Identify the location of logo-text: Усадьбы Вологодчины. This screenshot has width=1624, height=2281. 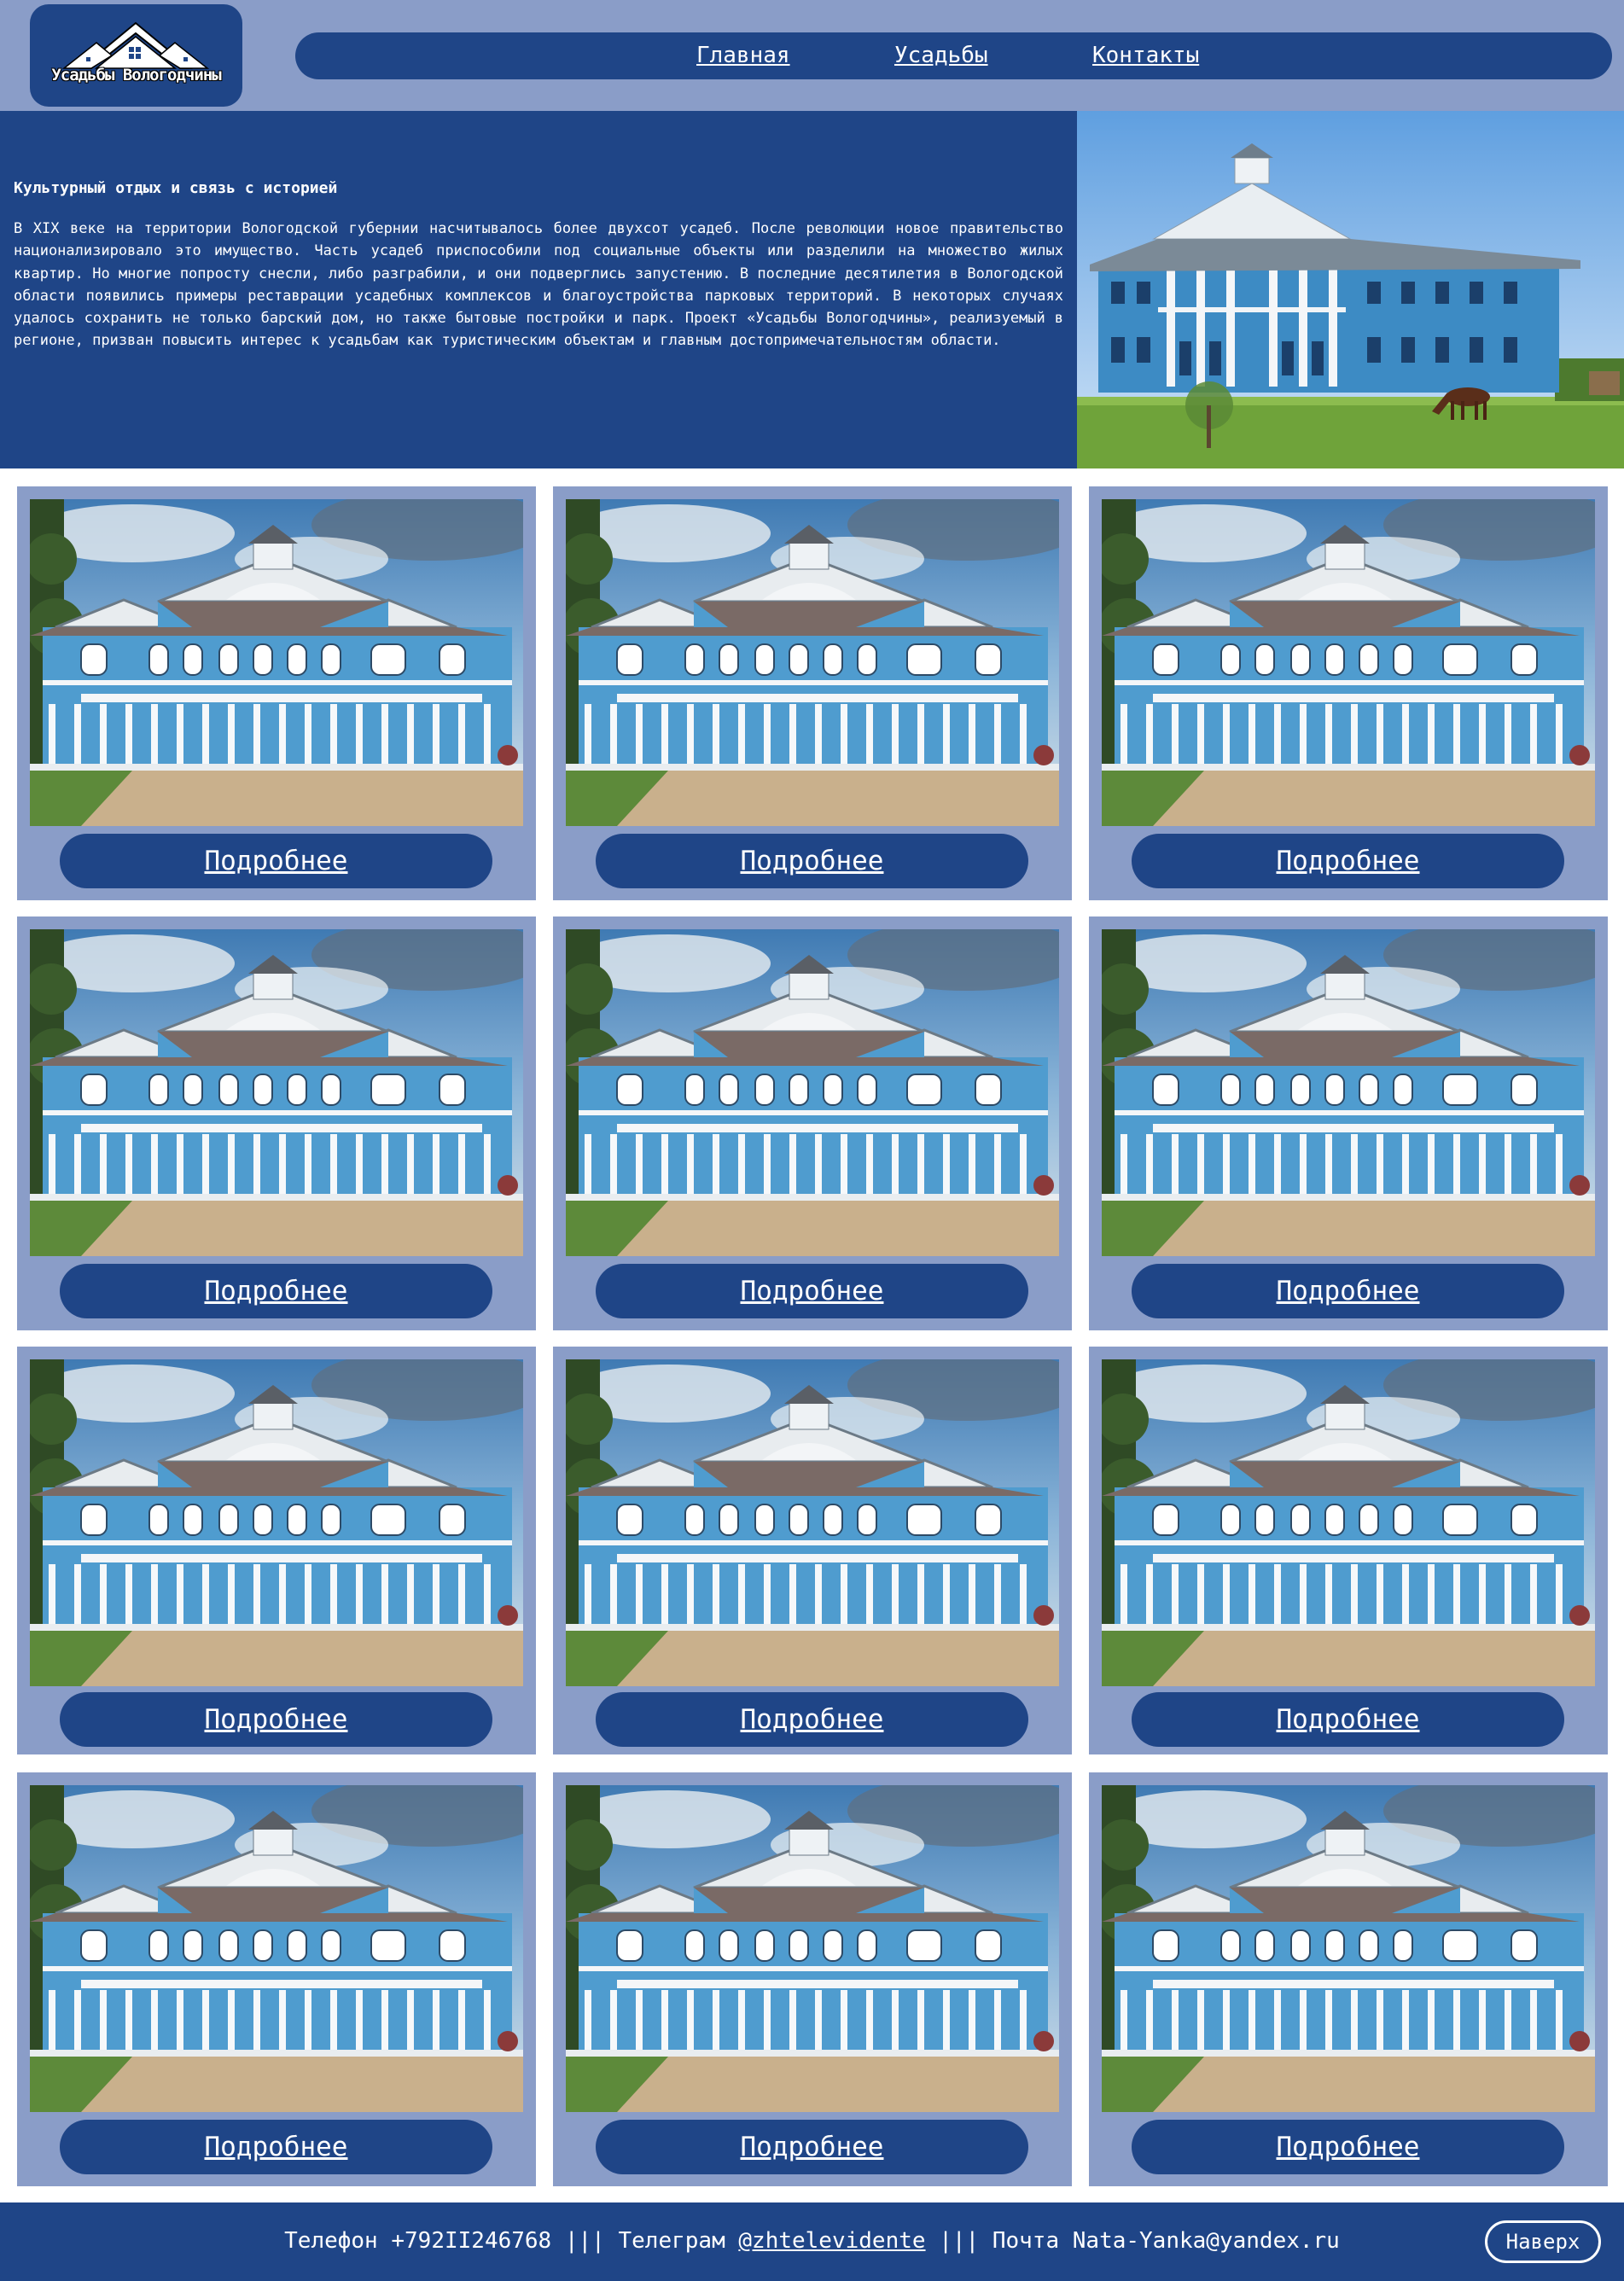
(136, 75).